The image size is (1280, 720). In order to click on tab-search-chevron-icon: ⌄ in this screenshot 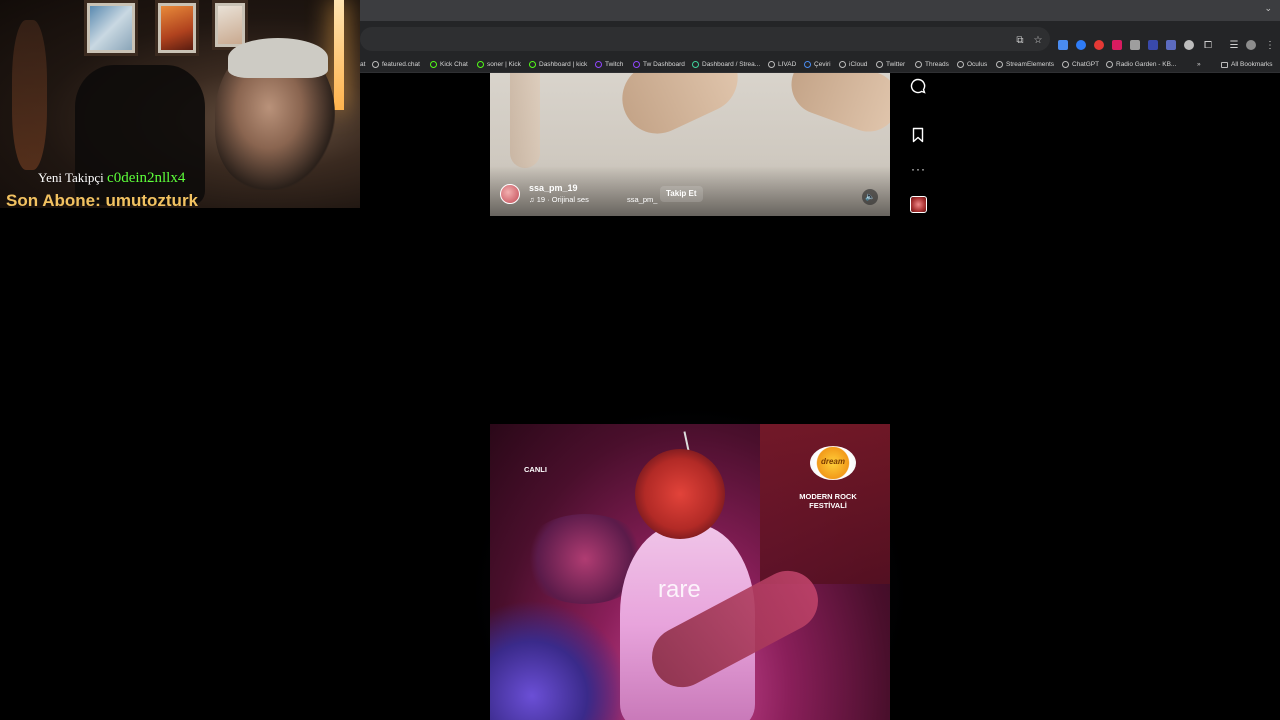, I will do `click(1268, 8)`.